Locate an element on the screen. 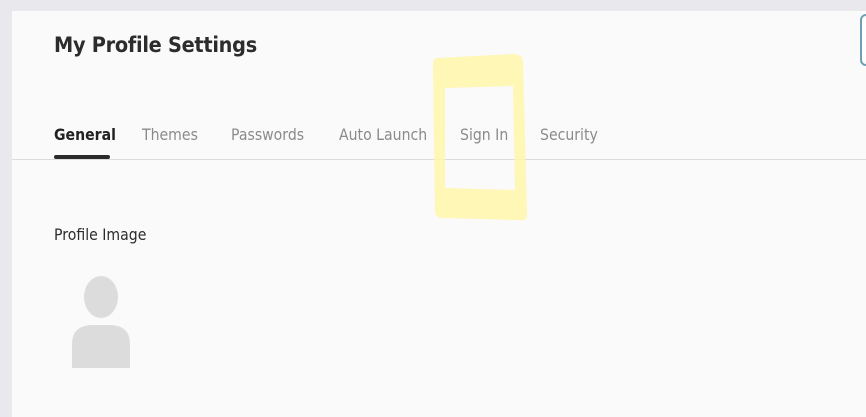 The width and height of the screenshot is (866, 417). tab-sign-in: Sign In is located at coordinates (484, 142).